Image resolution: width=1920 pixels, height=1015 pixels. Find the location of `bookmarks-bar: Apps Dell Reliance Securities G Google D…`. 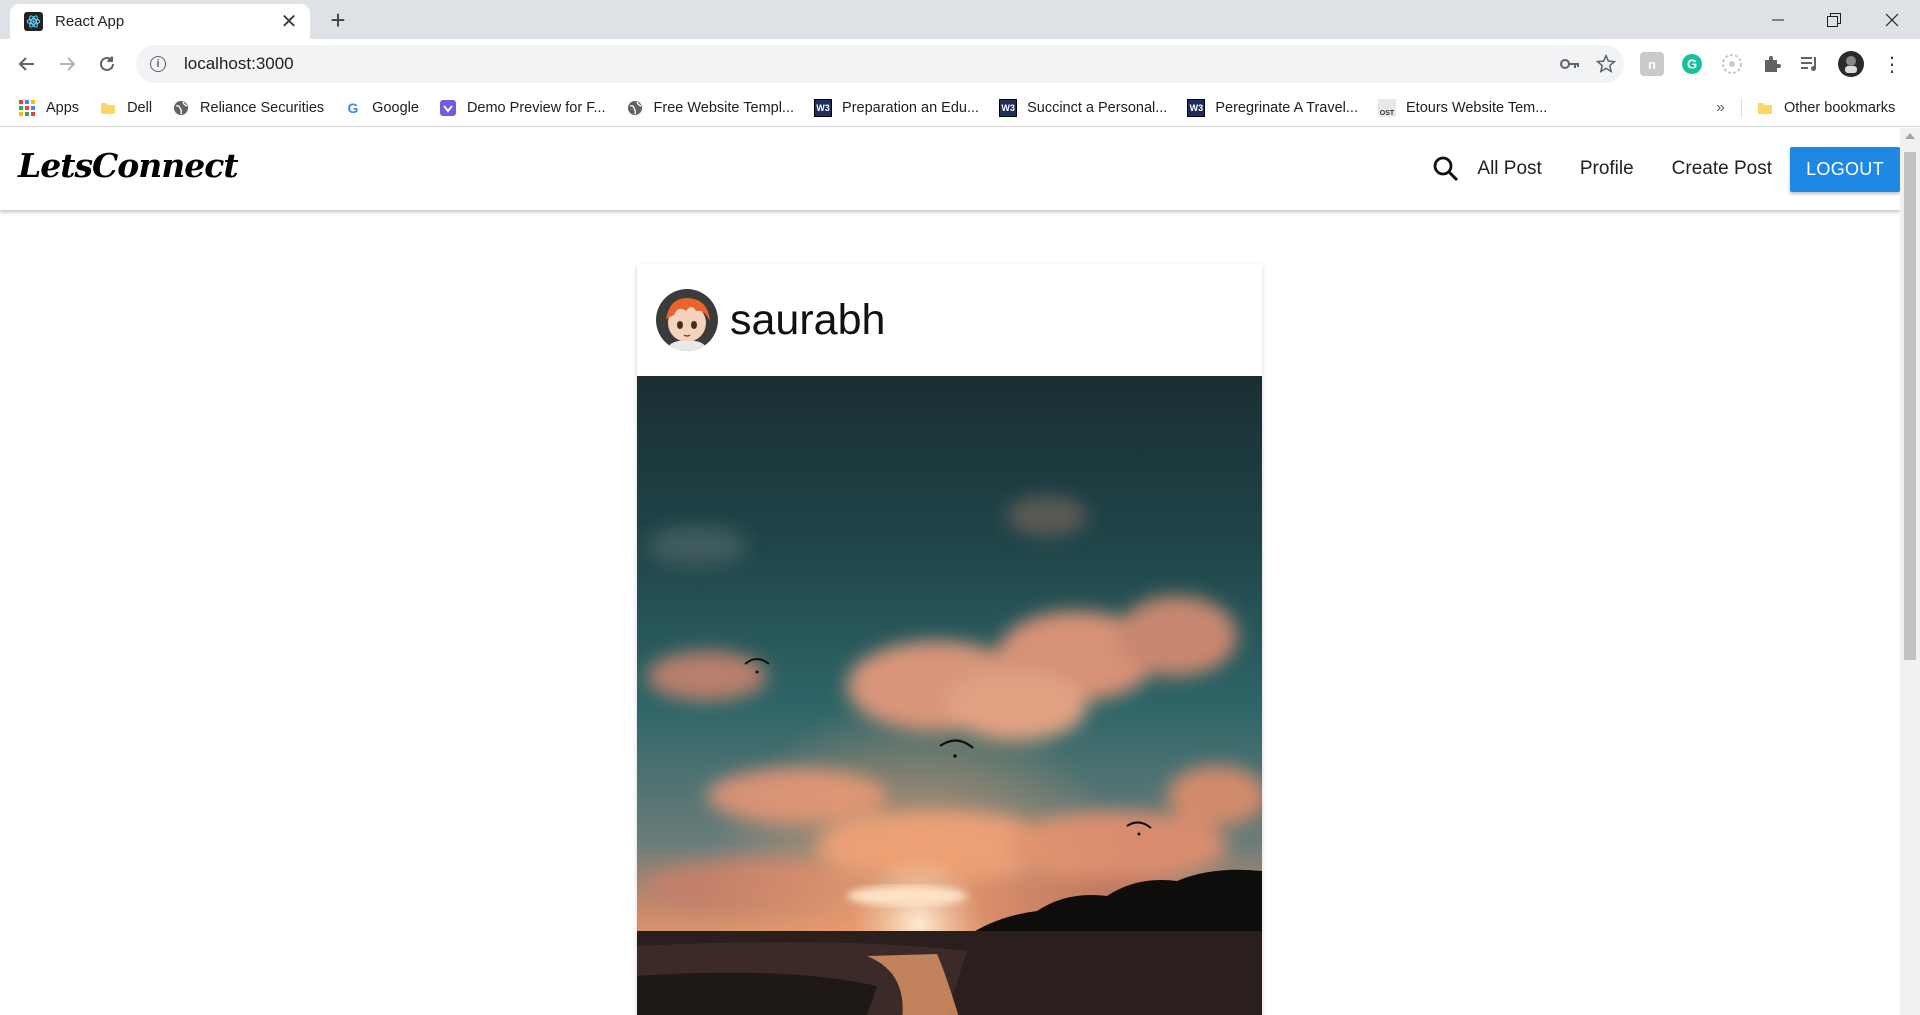

bookmarks-bar: Apps Dell Reliance Securities G Google D… is located at coordinates (960, 108).